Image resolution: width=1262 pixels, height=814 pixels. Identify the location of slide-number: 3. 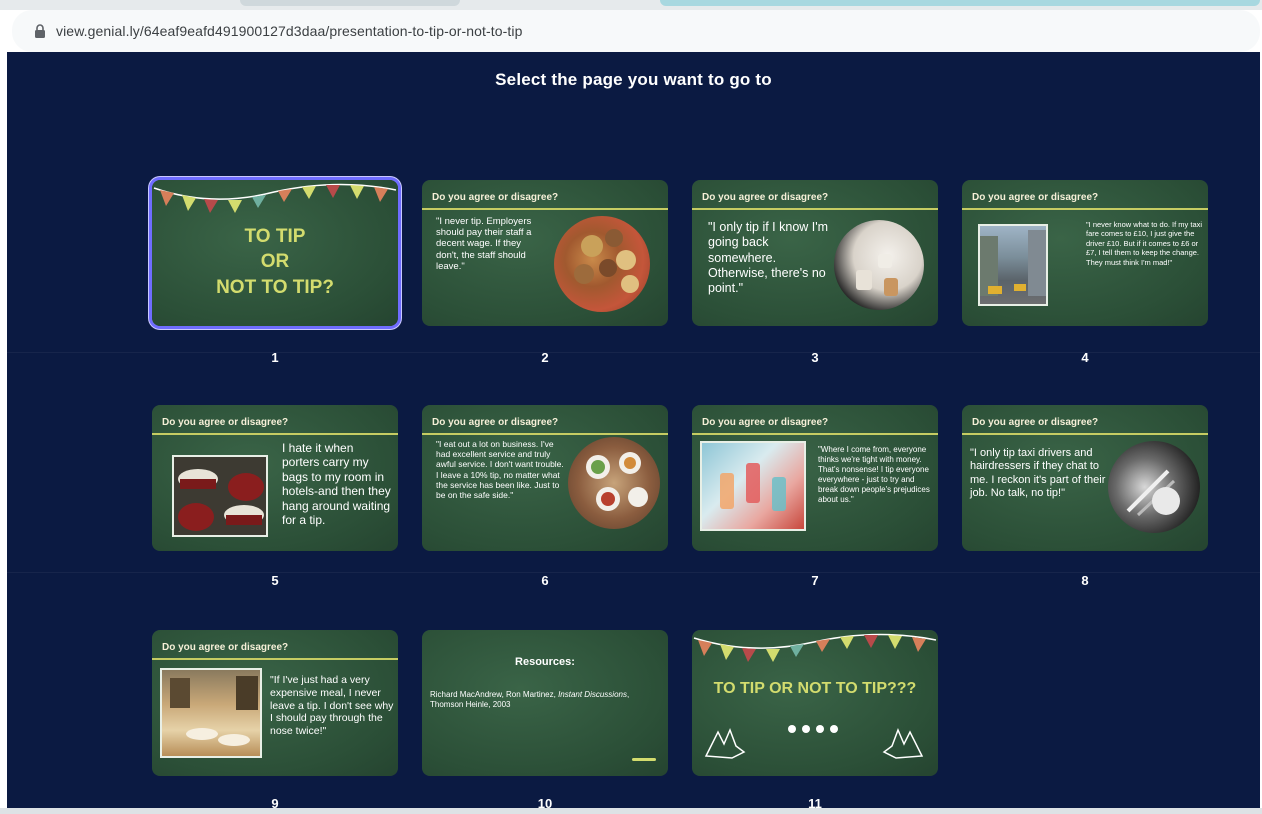
(815, 357).